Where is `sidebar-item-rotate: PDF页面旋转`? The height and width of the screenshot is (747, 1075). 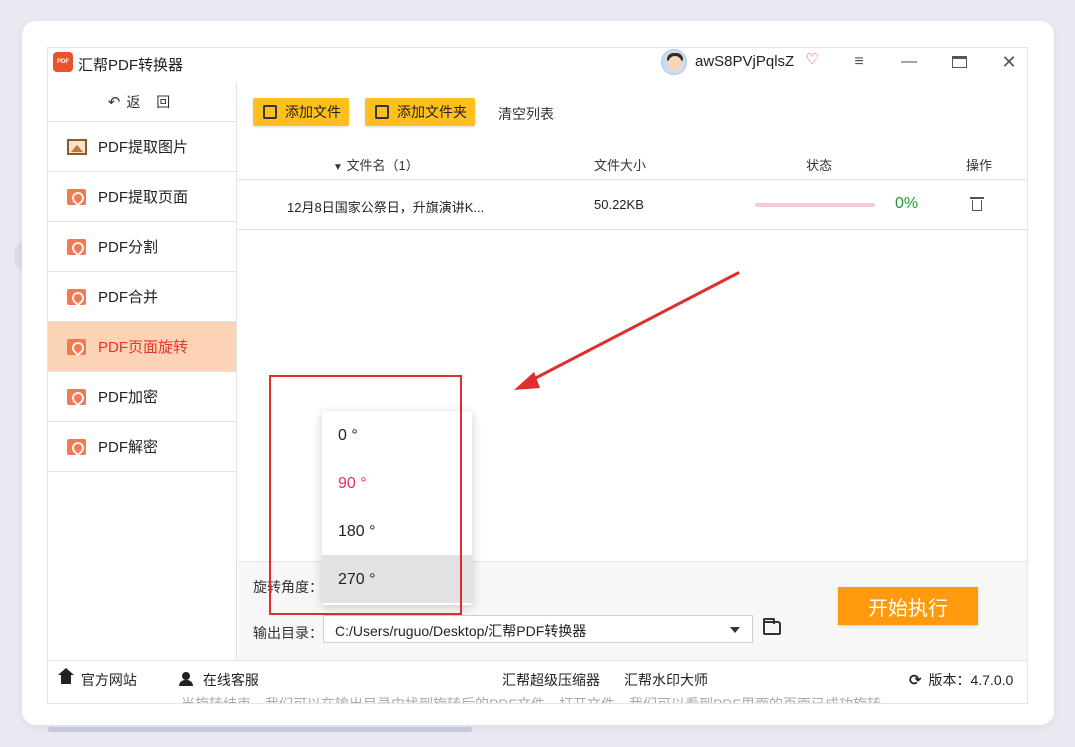
sidebar-item-rotate: PDF页面旋转 is located at coordinates (142, 347).